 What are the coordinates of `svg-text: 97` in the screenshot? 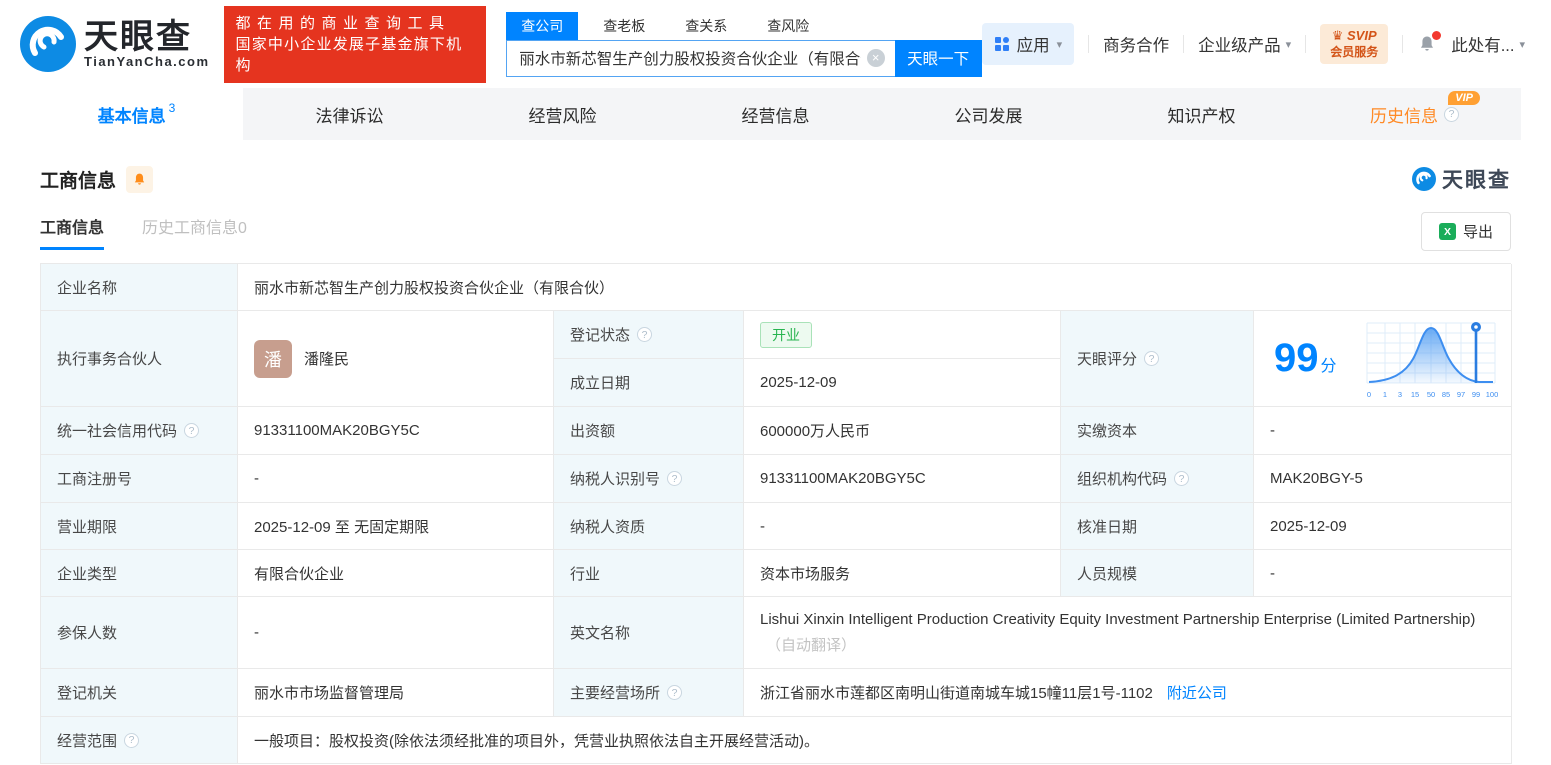 It's located at (1461, 394).